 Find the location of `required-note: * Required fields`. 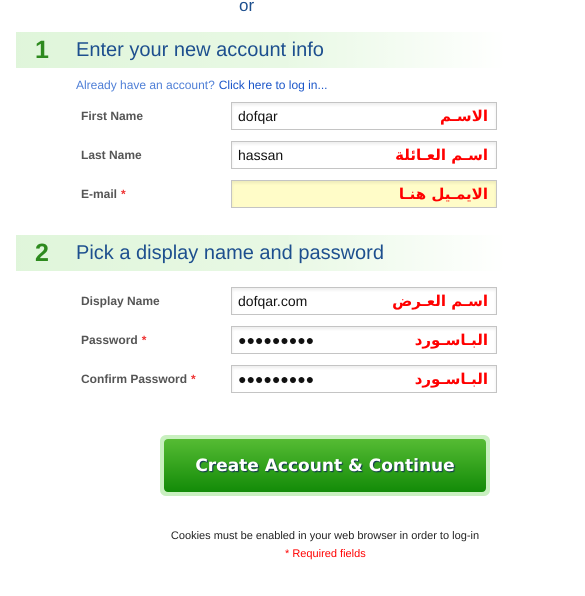

required-note: * Required fields is located at coordinates (325, 554).